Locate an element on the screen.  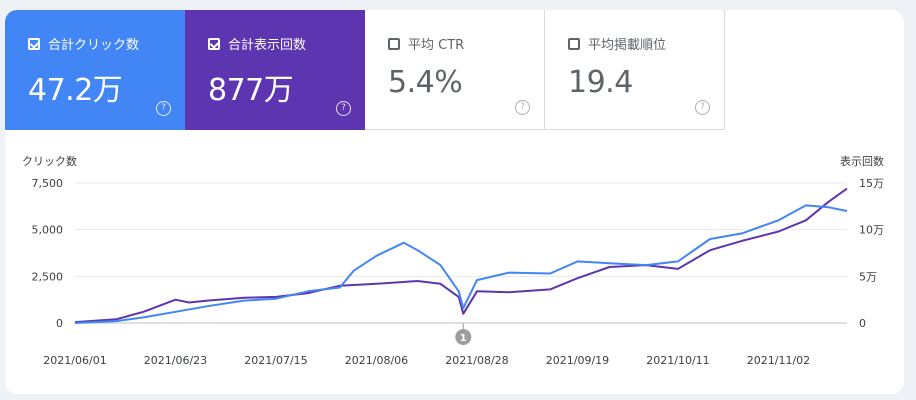
left-tick-label: 2,500 is located at coordinates (48, 276).